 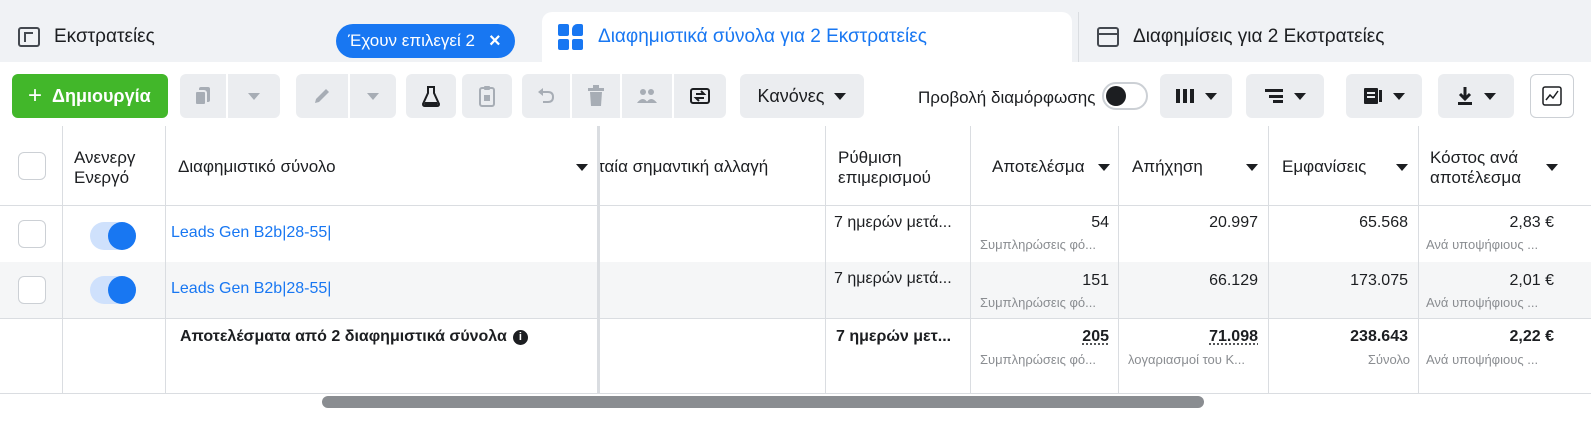 What do you see at coordinates (791, 95) in the screenshot?
I see `rules-button-label: Κανόνες` at bounding box center [791, 95].